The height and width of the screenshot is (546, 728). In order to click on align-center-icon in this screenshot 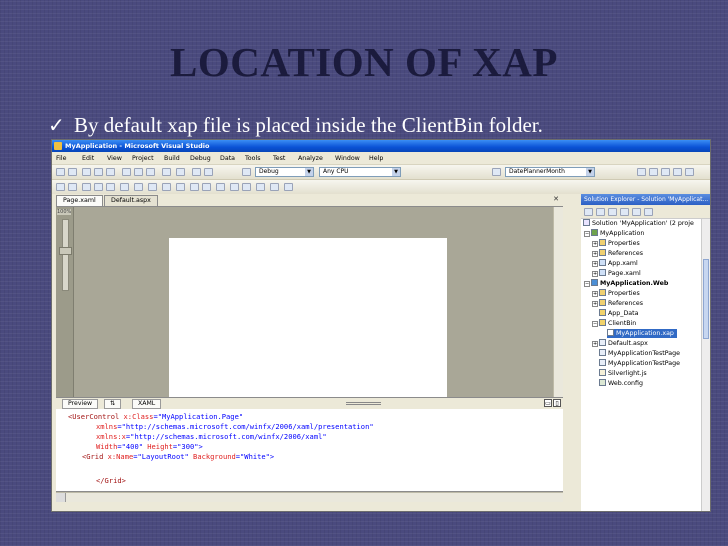, I will do `click(72, 187)`.